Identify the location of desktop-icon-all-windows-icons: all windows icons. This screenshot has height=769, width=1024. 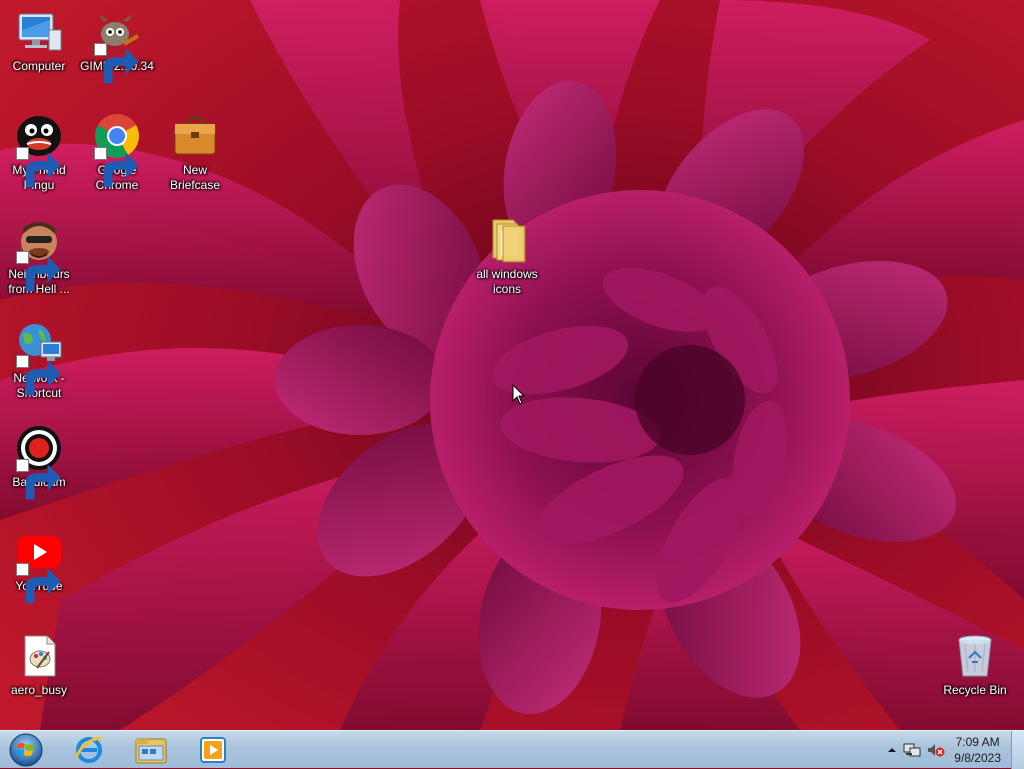
(507, 256).